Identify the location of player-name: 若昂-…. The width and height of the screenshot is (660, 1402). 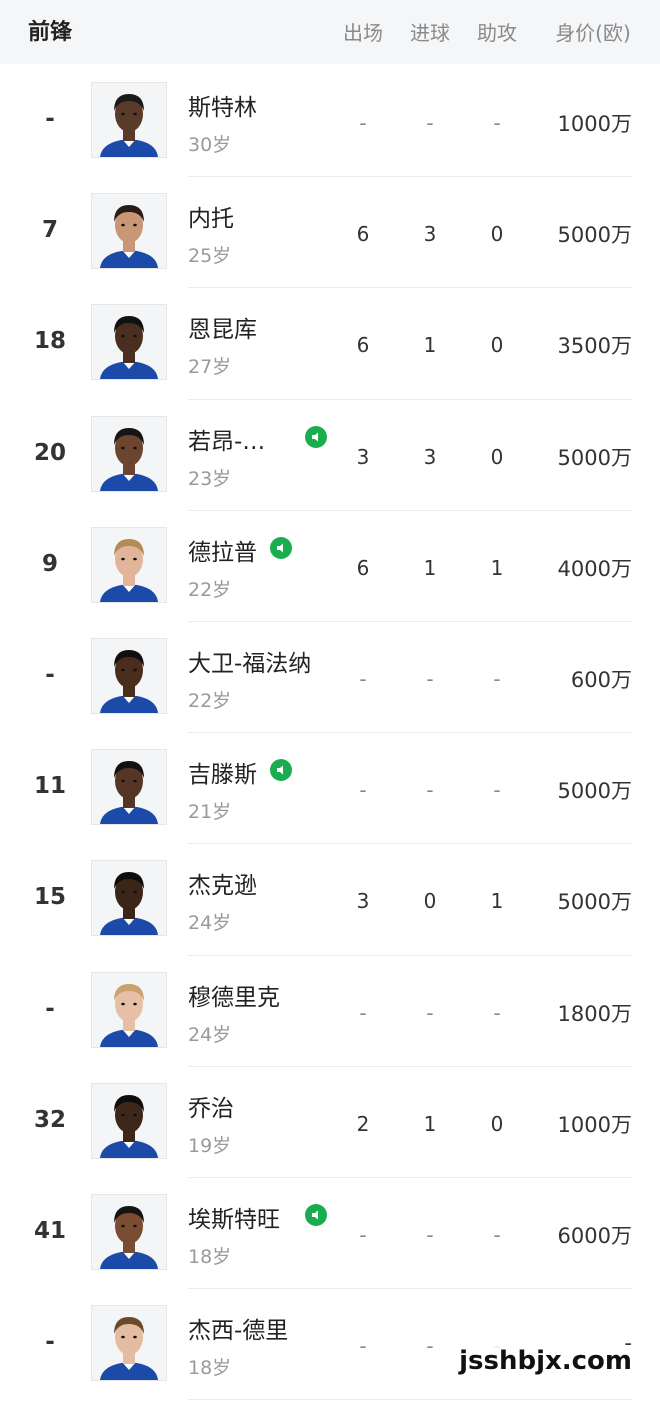
(226, 439).